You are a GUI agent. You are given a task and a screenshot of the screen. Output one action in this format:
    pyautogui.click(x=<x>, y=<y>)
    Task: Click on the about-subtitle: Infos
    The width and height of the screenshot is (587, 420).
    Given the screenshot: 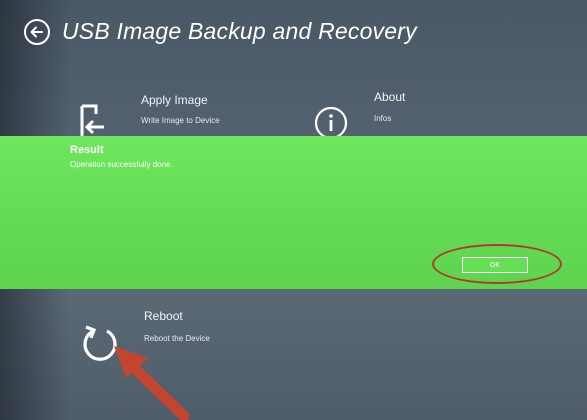 What is the action you would take?
    pyautogui.click(x=383, y=118)
    